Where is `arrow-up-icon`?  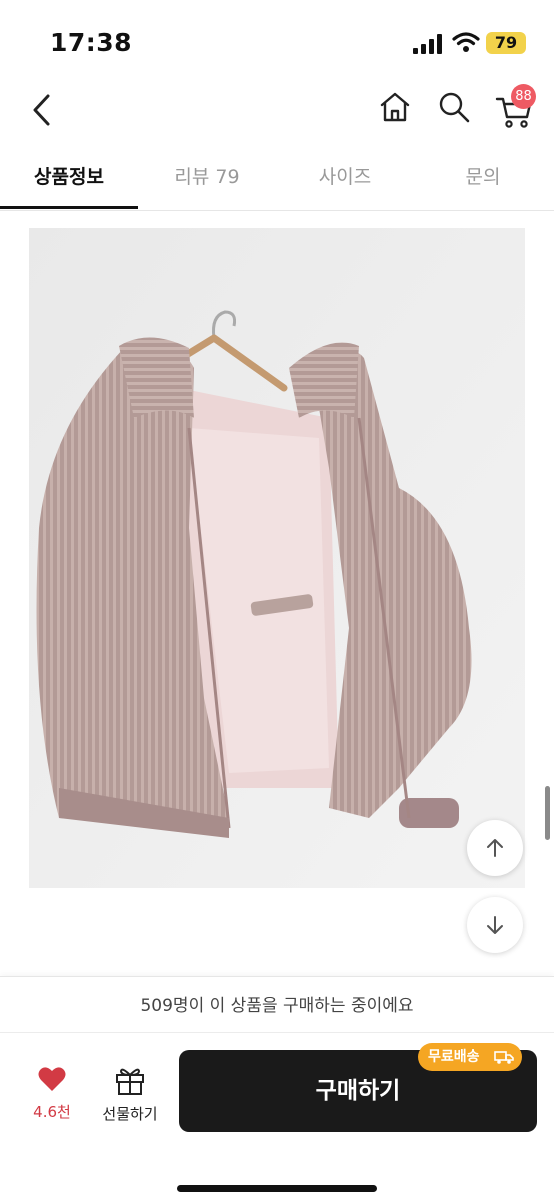 arrow-up-icon is located at coordinates (495, 848).